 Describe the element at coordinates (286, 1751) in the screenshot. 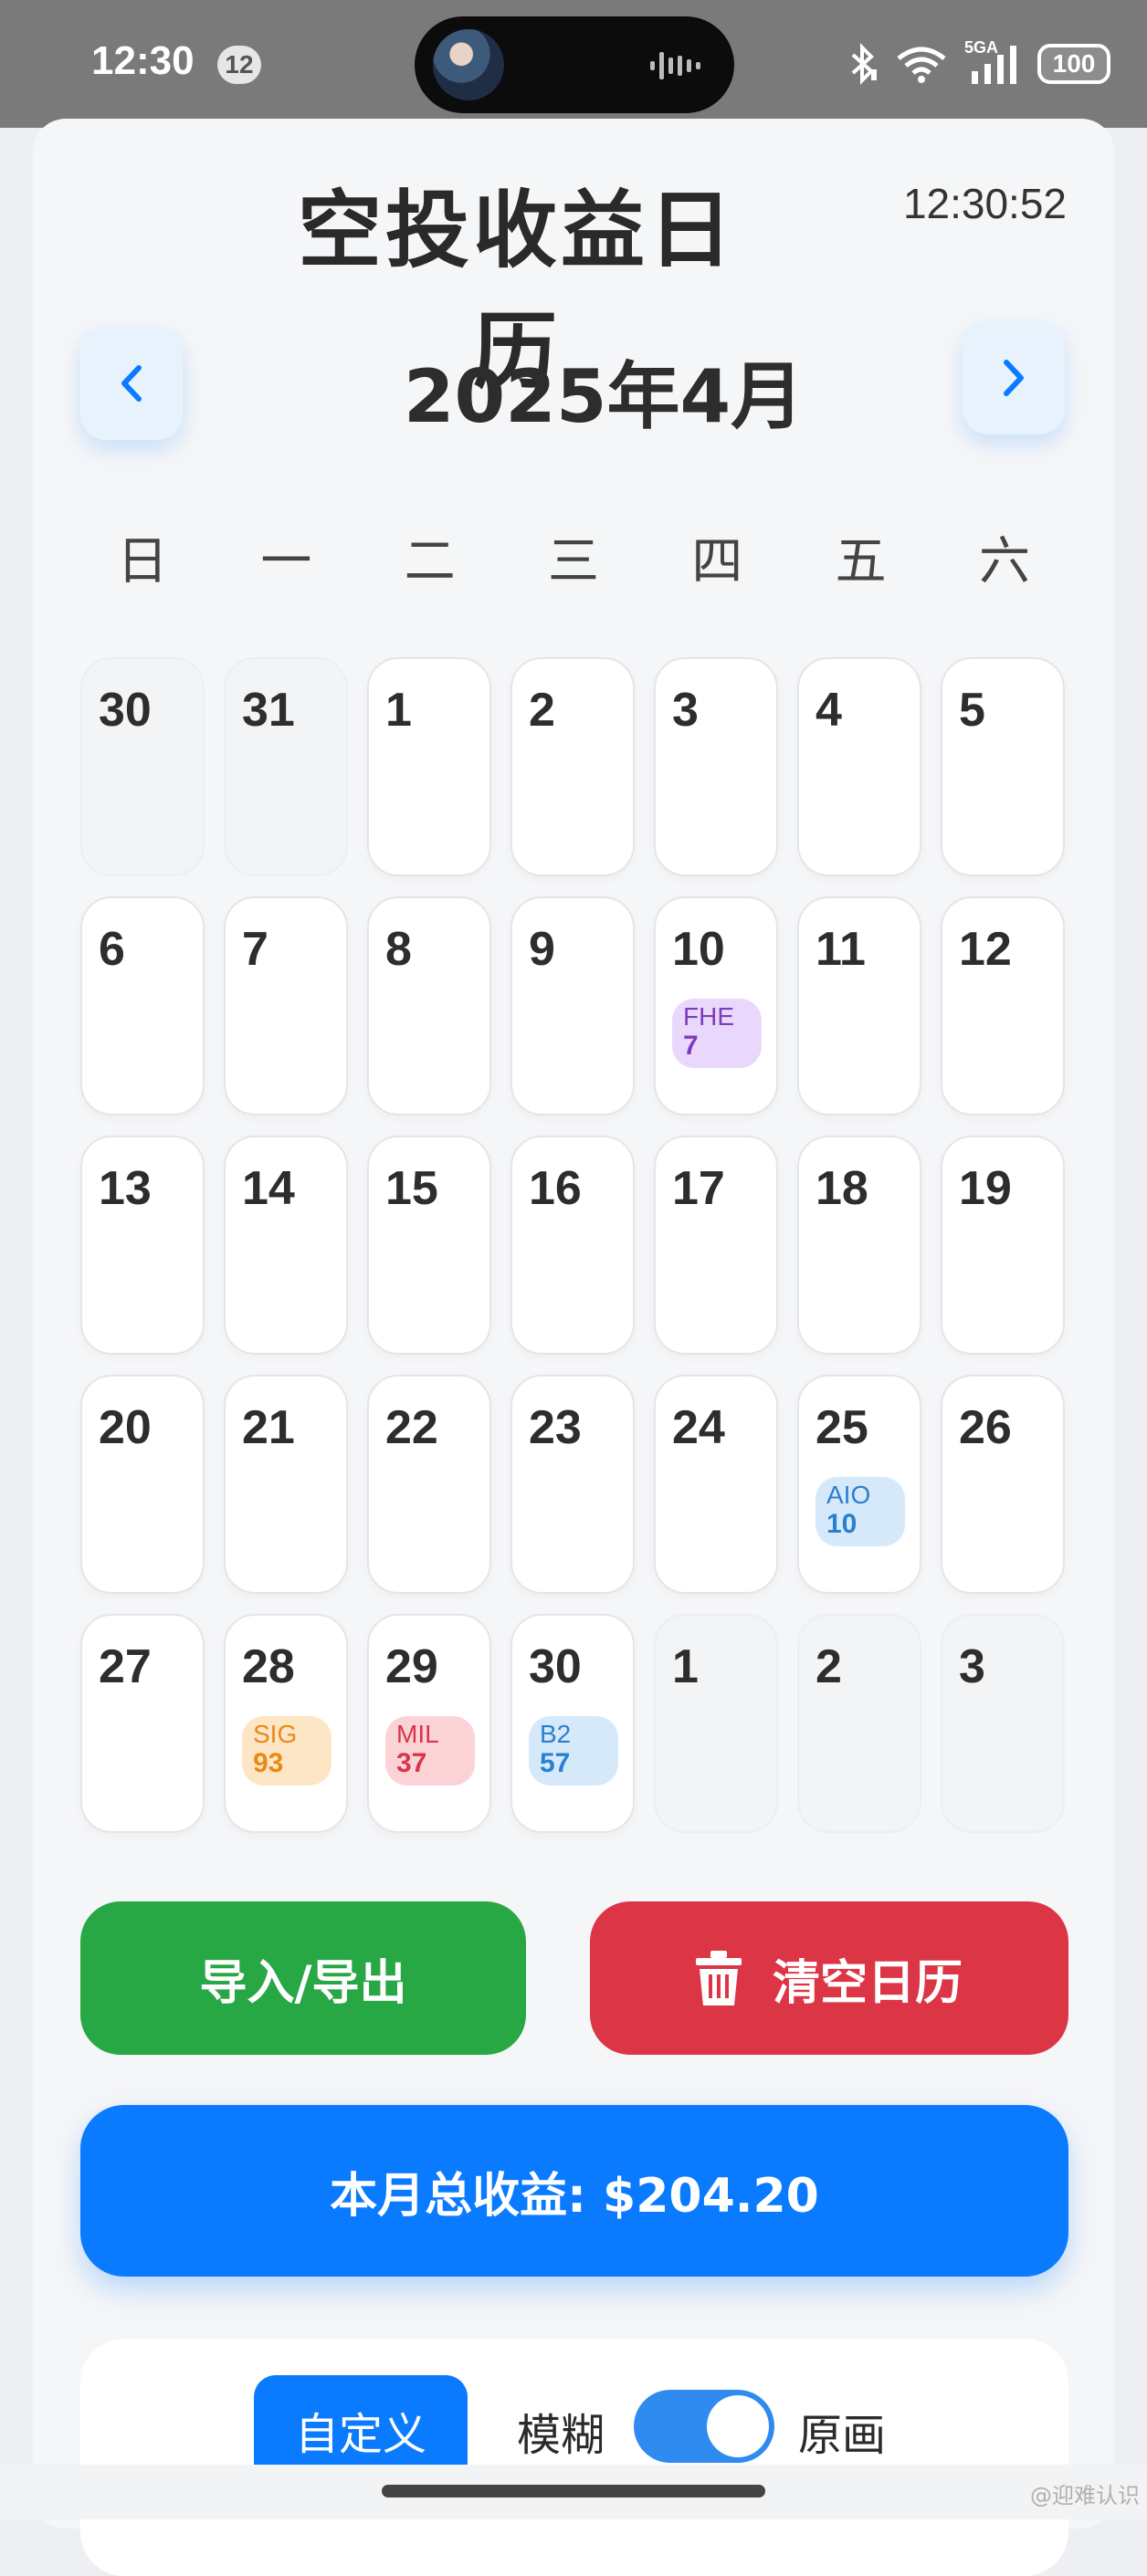

I see `airdrop-event-tag: SIG 93` at that location.